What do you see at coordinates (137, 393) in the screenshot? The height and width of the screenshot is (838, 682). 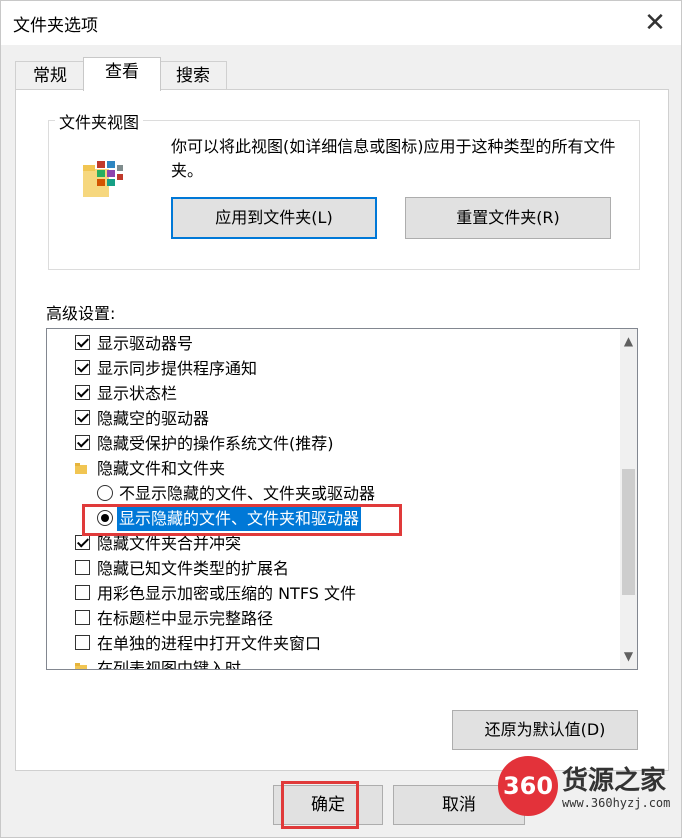 I see `list-item-label: 显示状态栏` at bounding box center [137, 393].